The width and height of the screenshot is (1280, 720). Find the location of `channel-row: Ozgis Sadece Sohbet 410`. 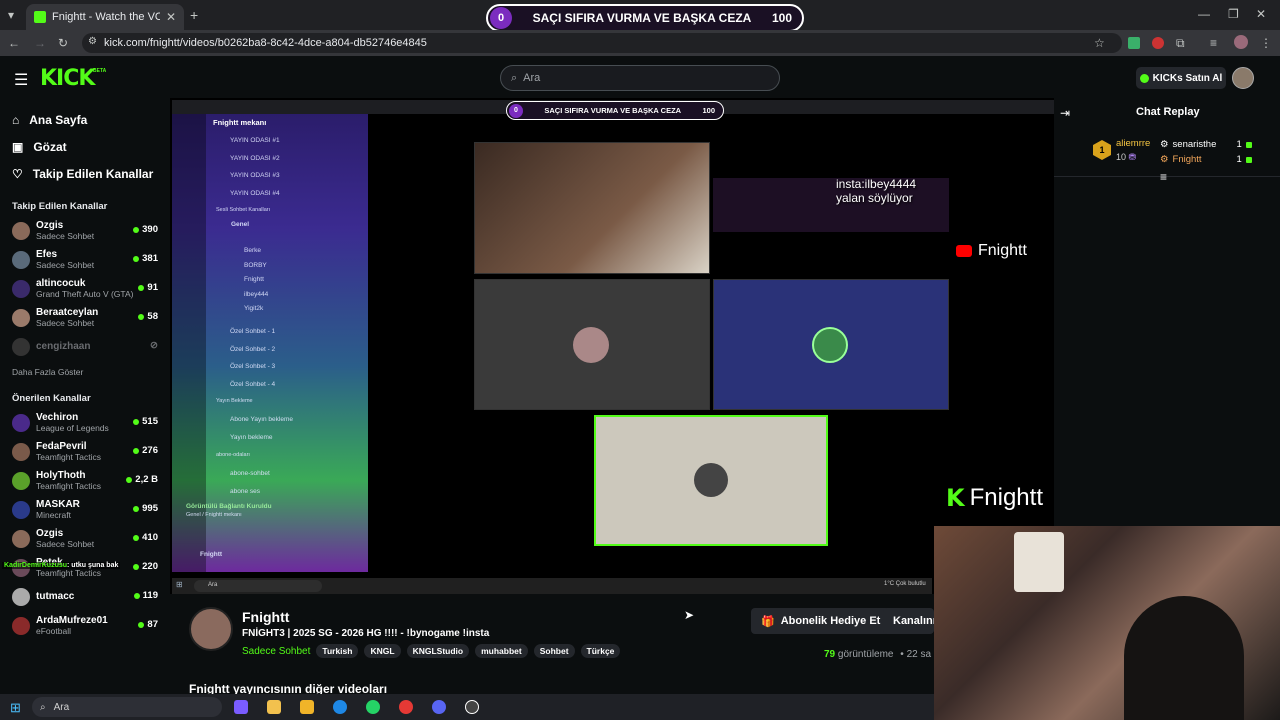

channel-row: Ozgis Sadece Sohbet 410 is located at coordinates (85, 538).